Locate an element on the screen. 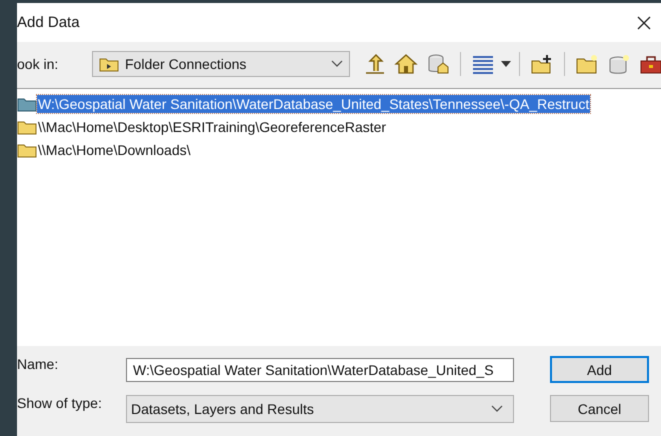 The image size is (661, 436). caret-icon is located at coordinates (506, 64).